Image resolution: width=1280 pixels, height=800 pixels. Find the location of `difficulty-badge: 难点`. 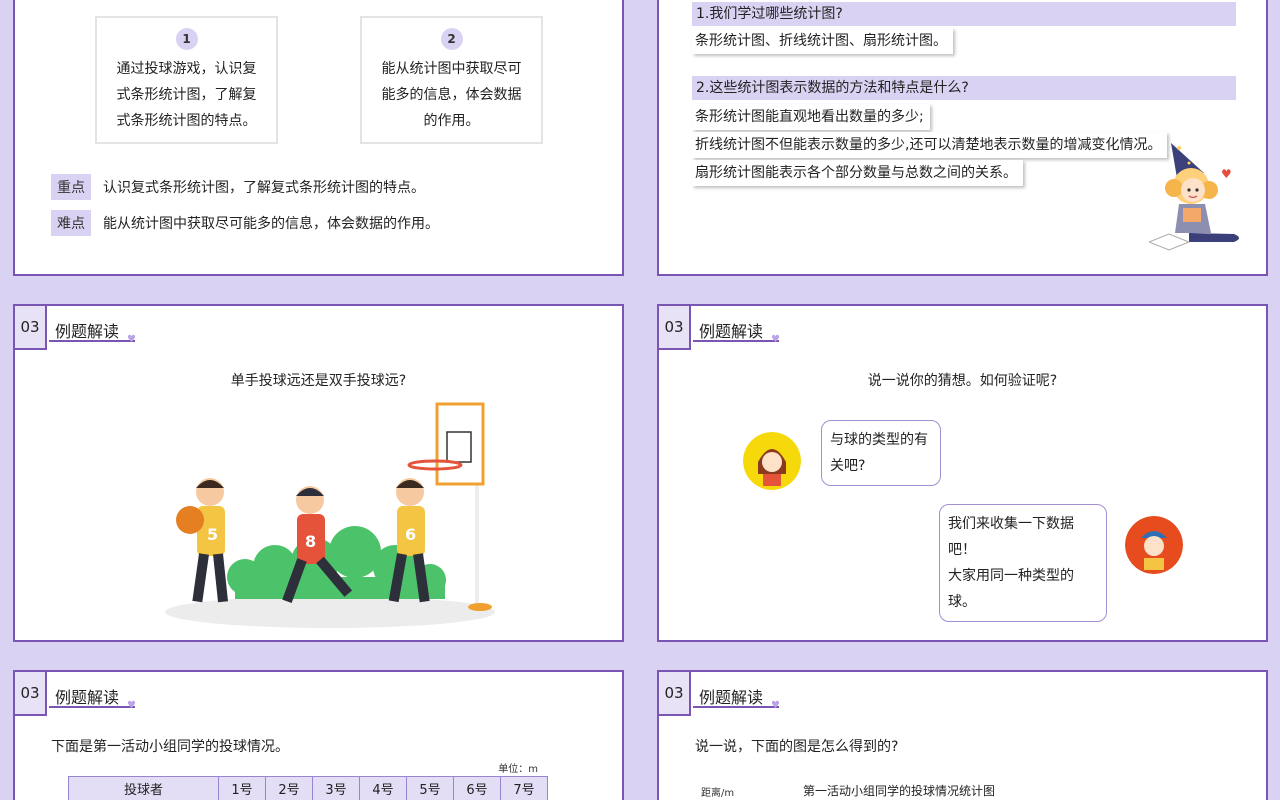

difficulty-badge: 难点 is located at coordinates (71, 223).